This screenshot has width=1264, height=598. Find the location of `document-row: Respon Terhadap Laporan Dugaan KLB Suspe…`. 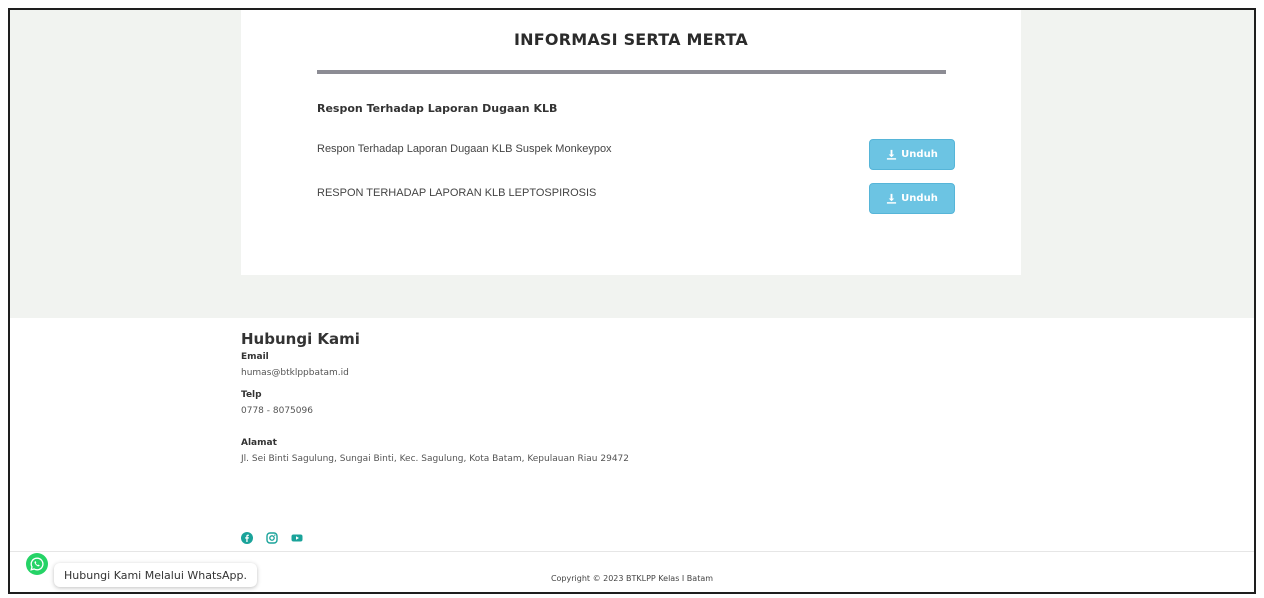

document-row: Respon Terhadap Laporan Dugaan KLB Suspe… is located at coordinates (637, 155).